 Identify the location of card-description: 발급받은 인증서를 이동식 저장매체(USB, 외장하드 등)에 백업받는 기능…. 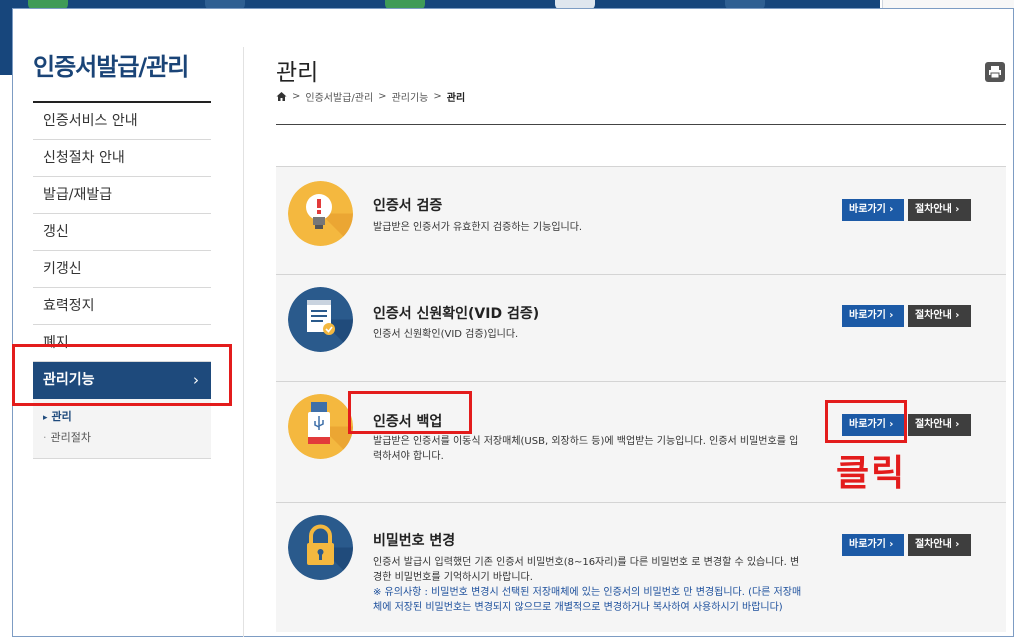
(586, 449).